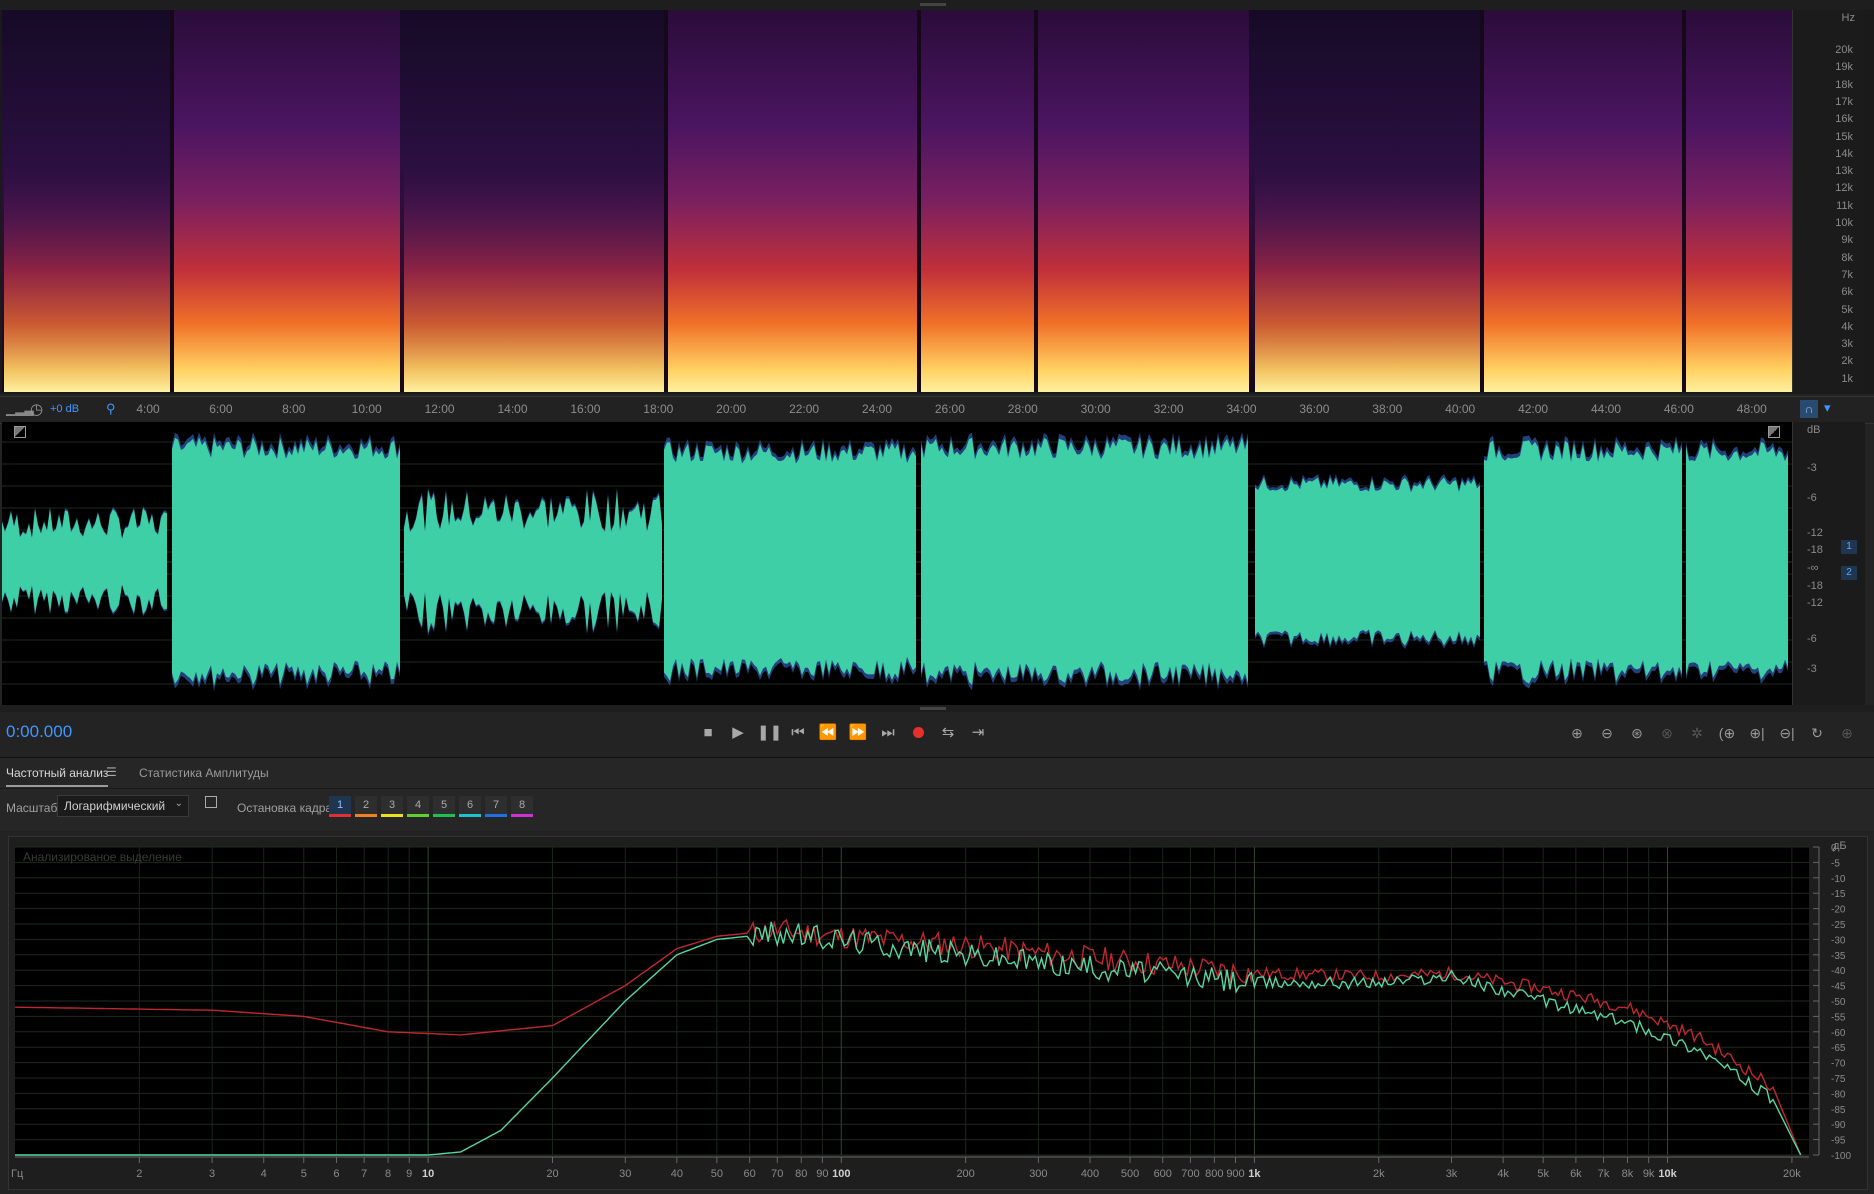  What do you see at coordinates (798, 733) in the screenshot?
I see `go-to-start-button: ⏮` at bounding box center [798, 733].